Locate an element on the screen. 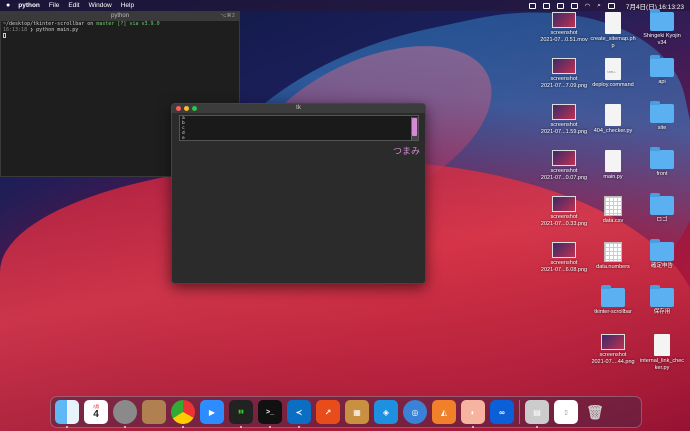  desktop-icon-screenshot-4: screenshot 2021-07...0.07.png is located at coordinates (564, 165).